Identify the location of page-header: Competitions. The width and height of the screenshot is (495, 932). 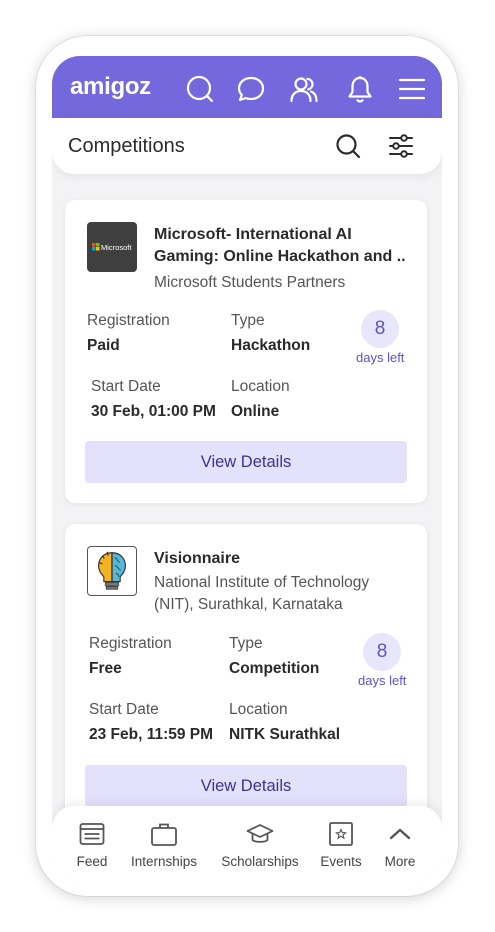
(247, 146).